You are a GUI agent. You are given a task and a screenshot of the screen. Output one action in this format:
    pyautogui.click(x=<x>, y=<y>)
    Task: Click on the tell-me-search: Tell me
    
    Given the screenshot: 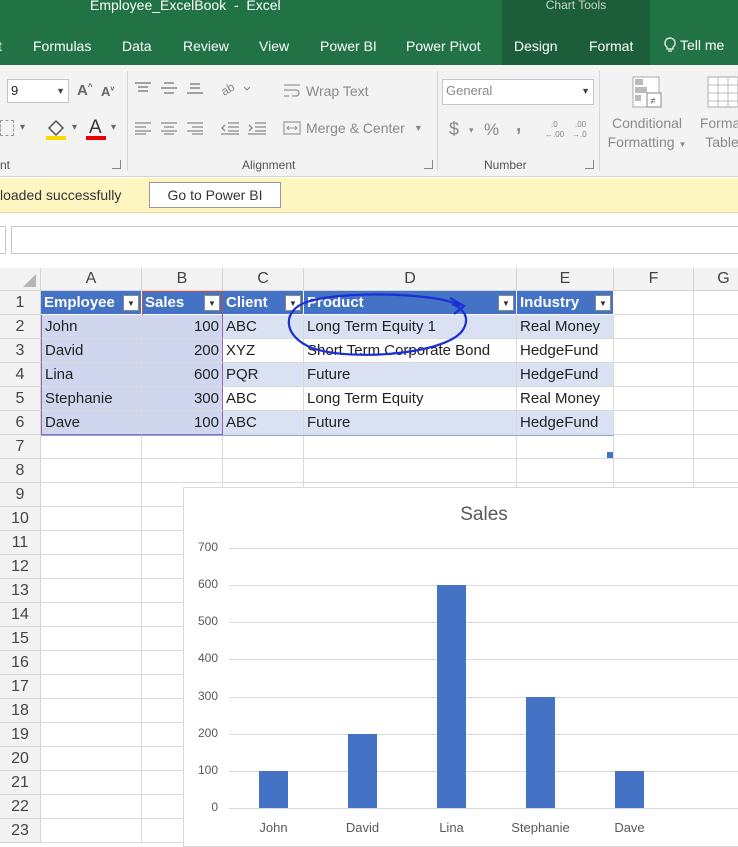 What is the action you would take?
    pyautogui.click(x=694, y=45)
    